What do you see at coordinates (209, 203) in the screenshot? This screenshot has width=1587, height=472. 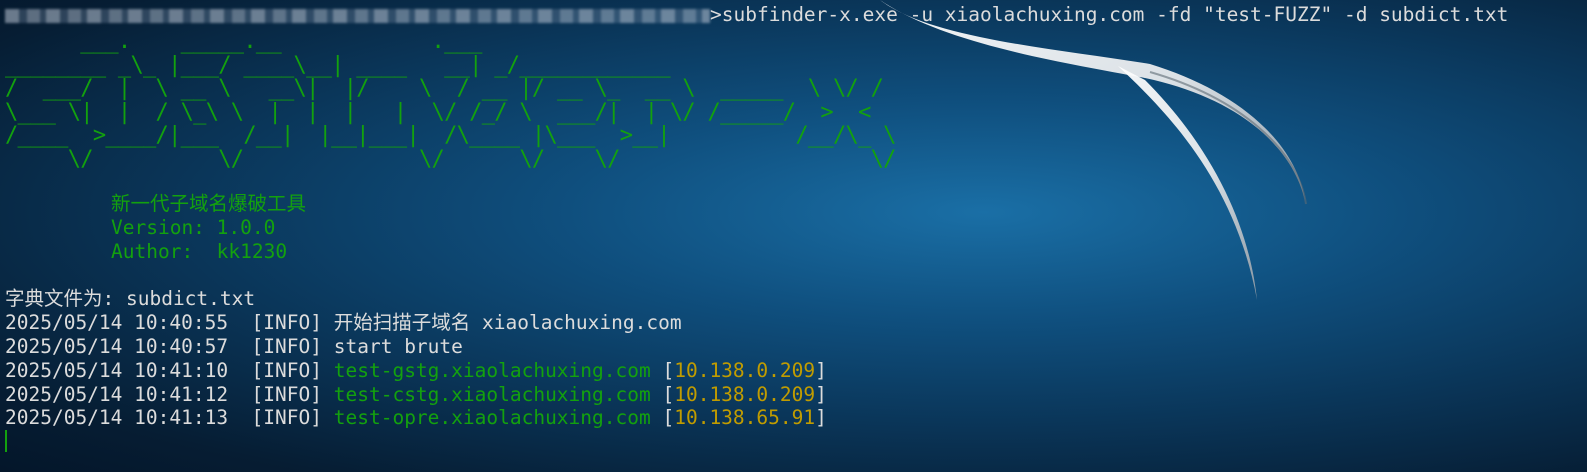 I see `banner-subtitle: 新一代子域名爆破工具` at bounding box center [209, 203].